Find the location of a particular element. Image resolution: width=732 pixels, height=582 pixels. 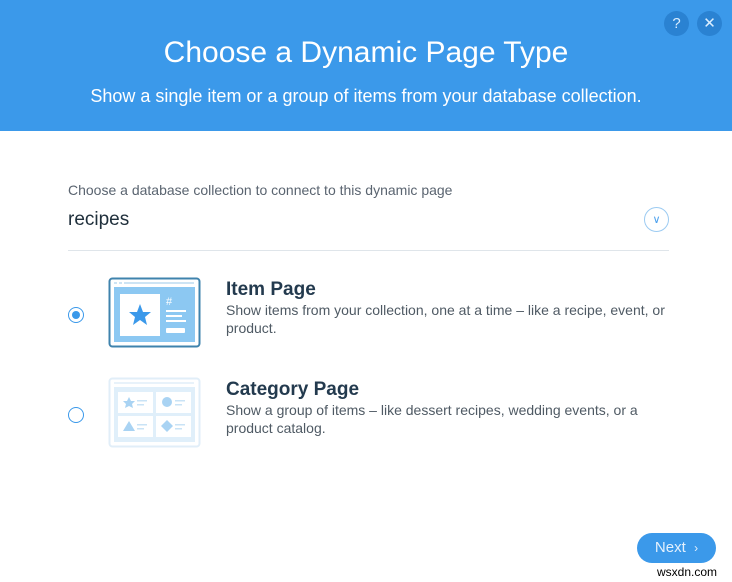

collection-value: recipes is located at coordinates (99, 219).